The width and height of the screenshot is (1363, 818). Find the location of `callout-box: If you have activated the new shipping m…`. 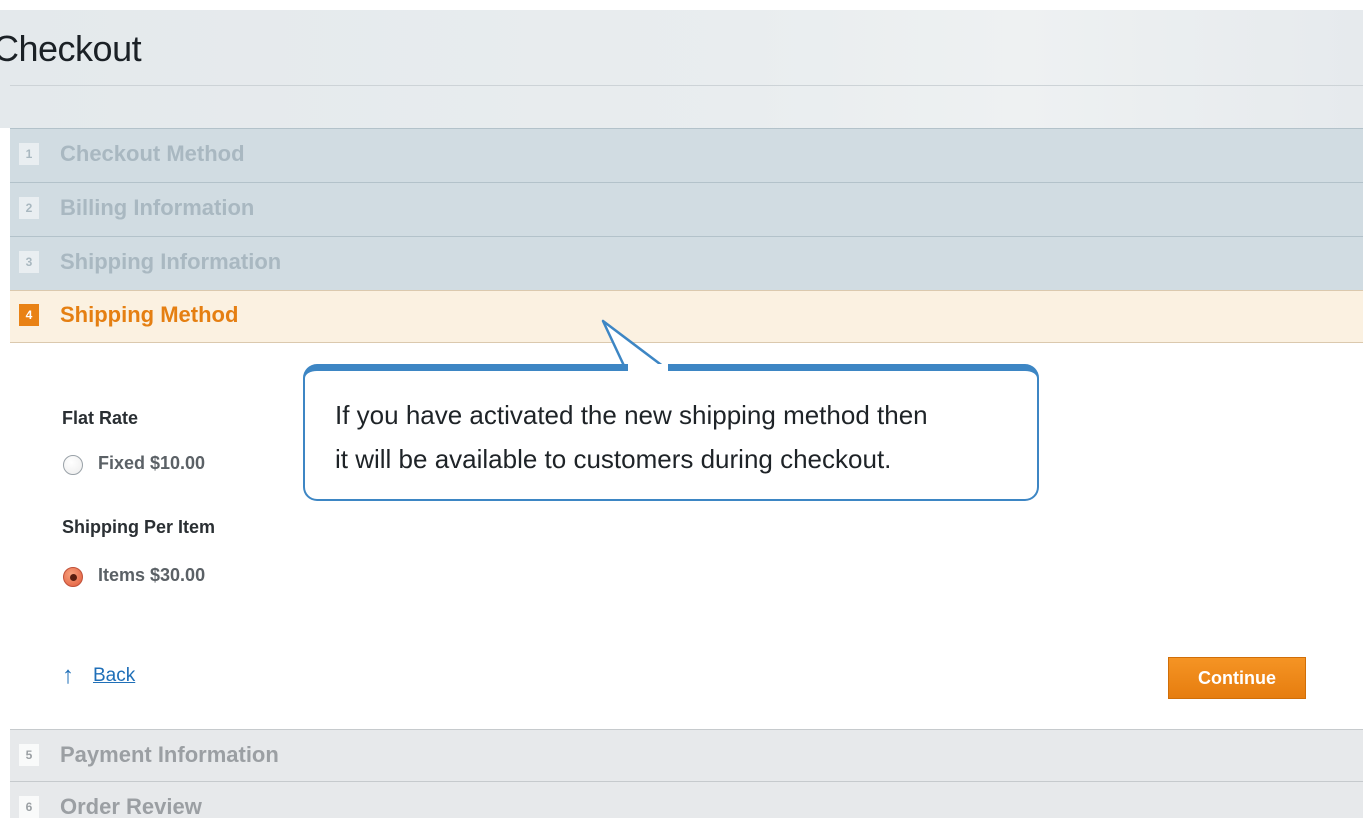

callout-box: If you have activated the new shipping m… is located at coordinates (671, 432).